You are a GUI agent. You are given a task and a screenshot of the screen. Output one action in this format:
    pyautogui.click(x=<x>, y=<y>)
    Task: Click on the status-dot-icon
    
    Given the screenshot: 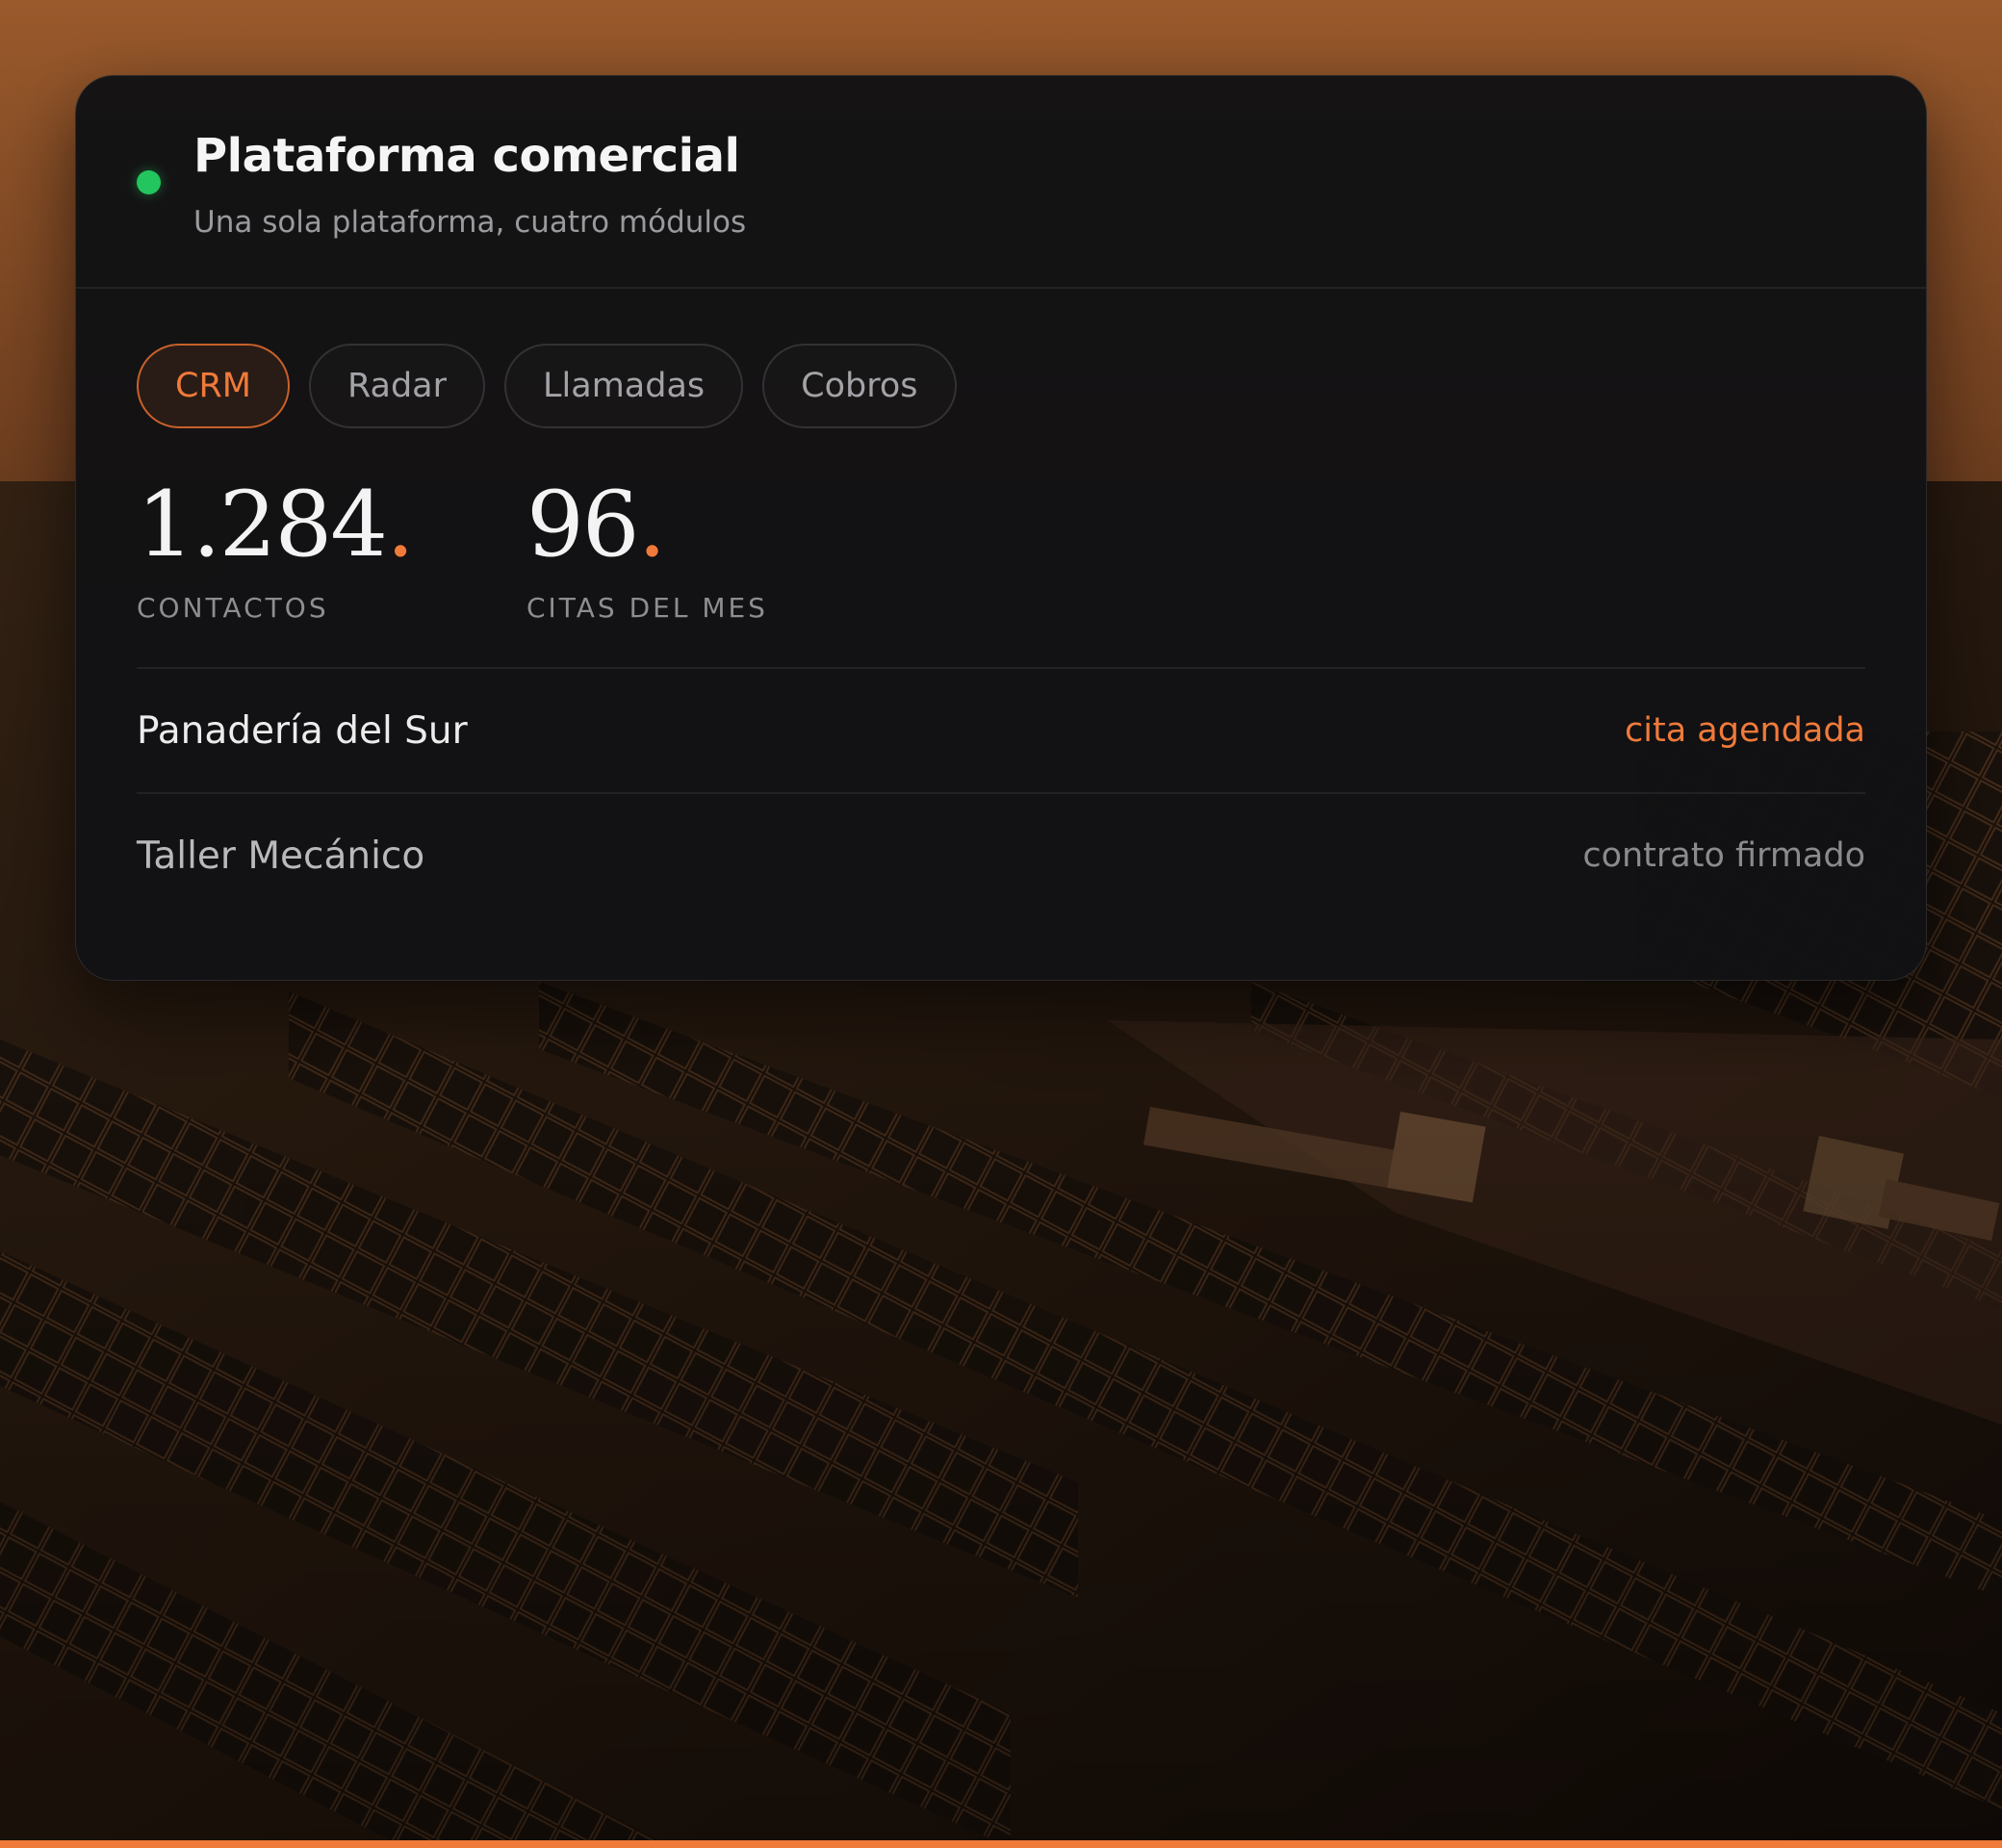 What is the action you would take?
    pyautogui.click(x=149, y=182)
    